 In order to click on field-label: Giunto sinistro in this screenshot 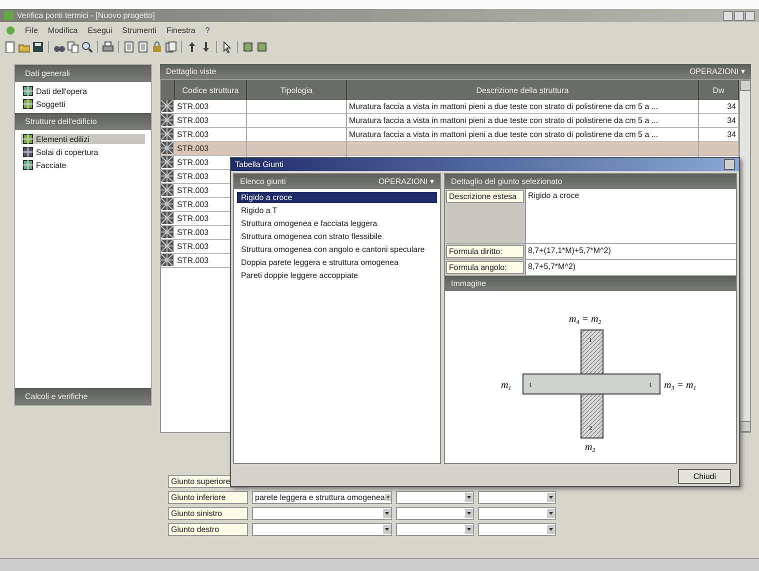, I will do `click(208, 513)`.